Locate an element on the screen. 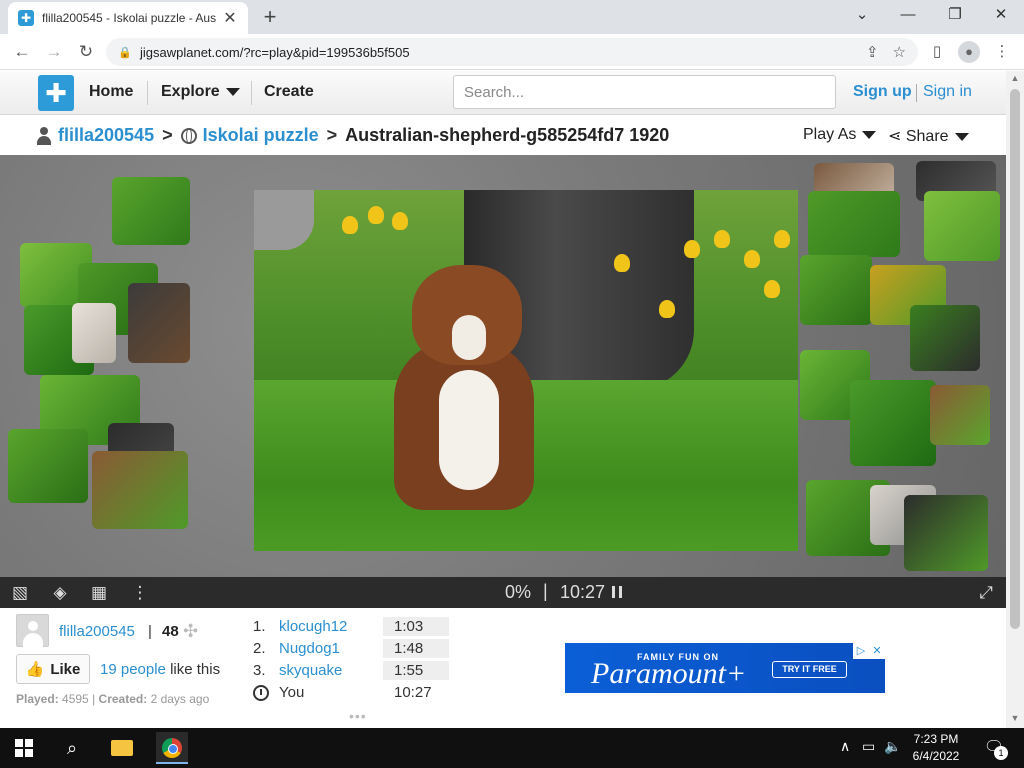 Image resolution: width=1024 pixels, height=768 pixels. fullscreen-icon: ⤢ is located at coordinates (986, 593).